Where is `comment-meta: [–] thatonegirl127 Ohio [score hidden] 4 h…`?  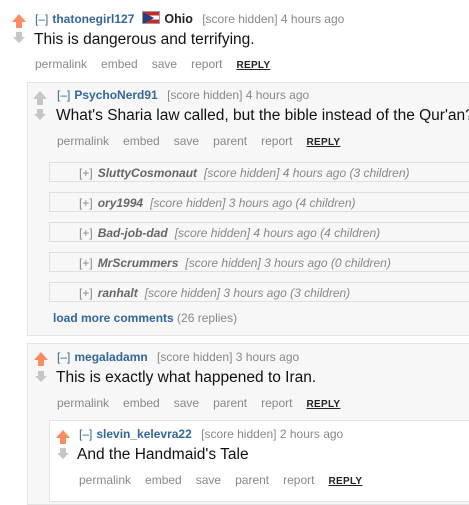
comment-meta: [–] thatonegirl127 Ohio [score hidden] 4 h… is located at coordinates (189, 18).